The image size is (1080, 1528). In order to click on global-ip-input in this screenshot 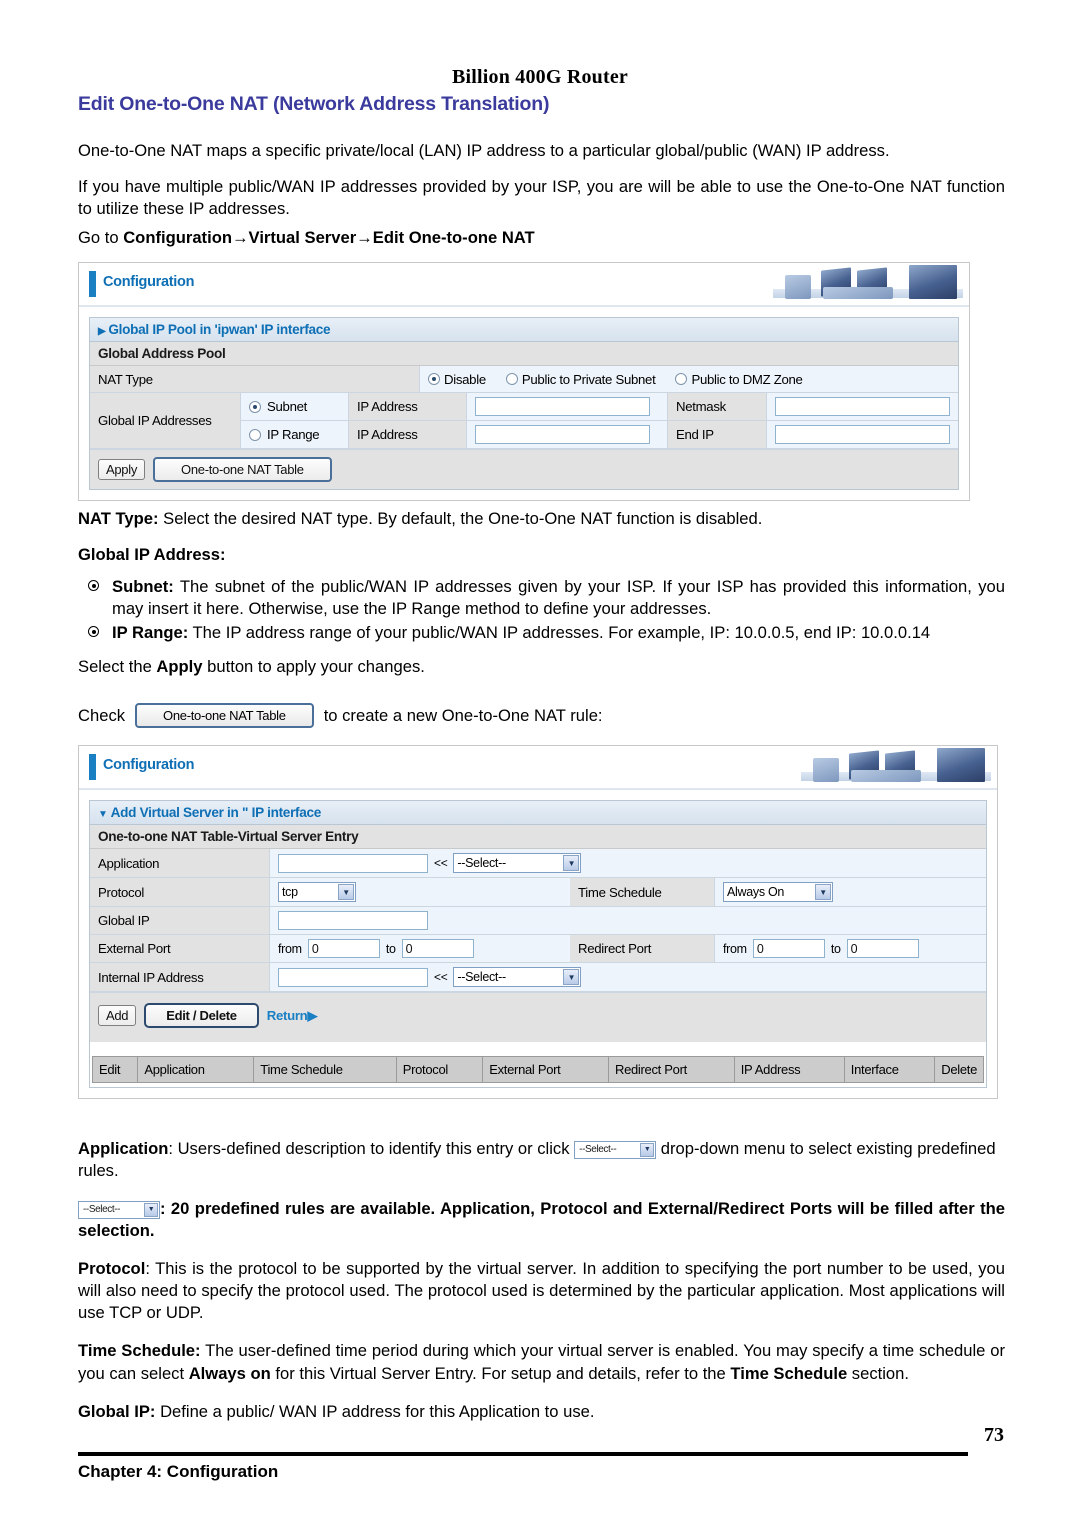, I will do `click(353, 920)`.